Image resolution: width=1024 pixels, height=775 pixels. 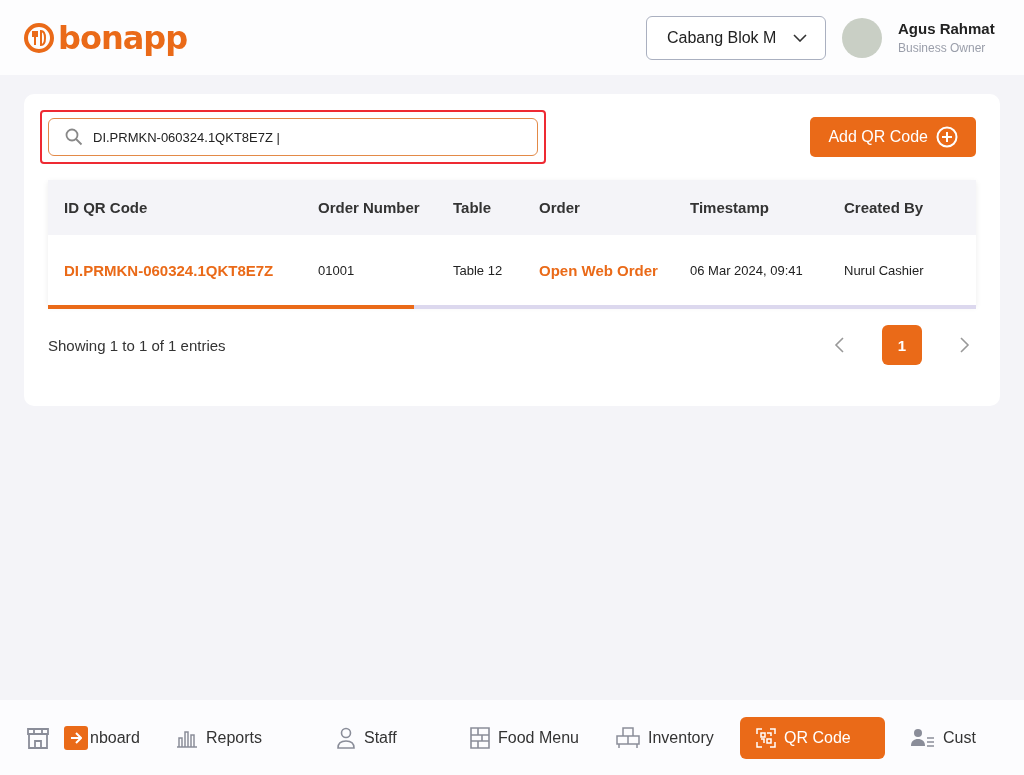 What do you see at coordinates (369, 207) in the screenshot?
I see `column-header: Order Number` at bounding box center [369, 207].